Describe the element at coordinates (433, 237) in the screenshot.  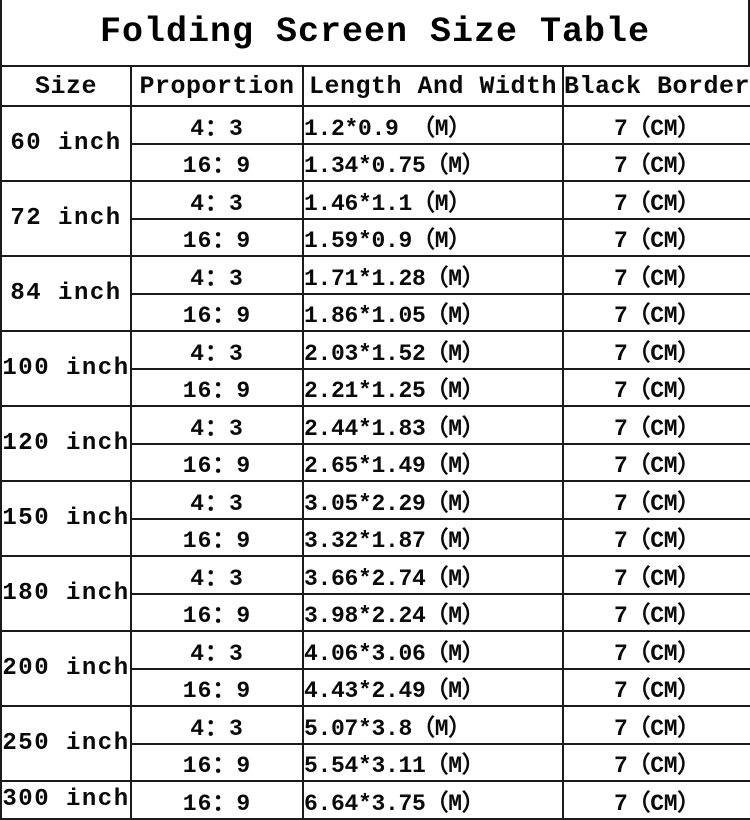
I see `cell-length-and-width: 1.59*0.9（M）` at that location.